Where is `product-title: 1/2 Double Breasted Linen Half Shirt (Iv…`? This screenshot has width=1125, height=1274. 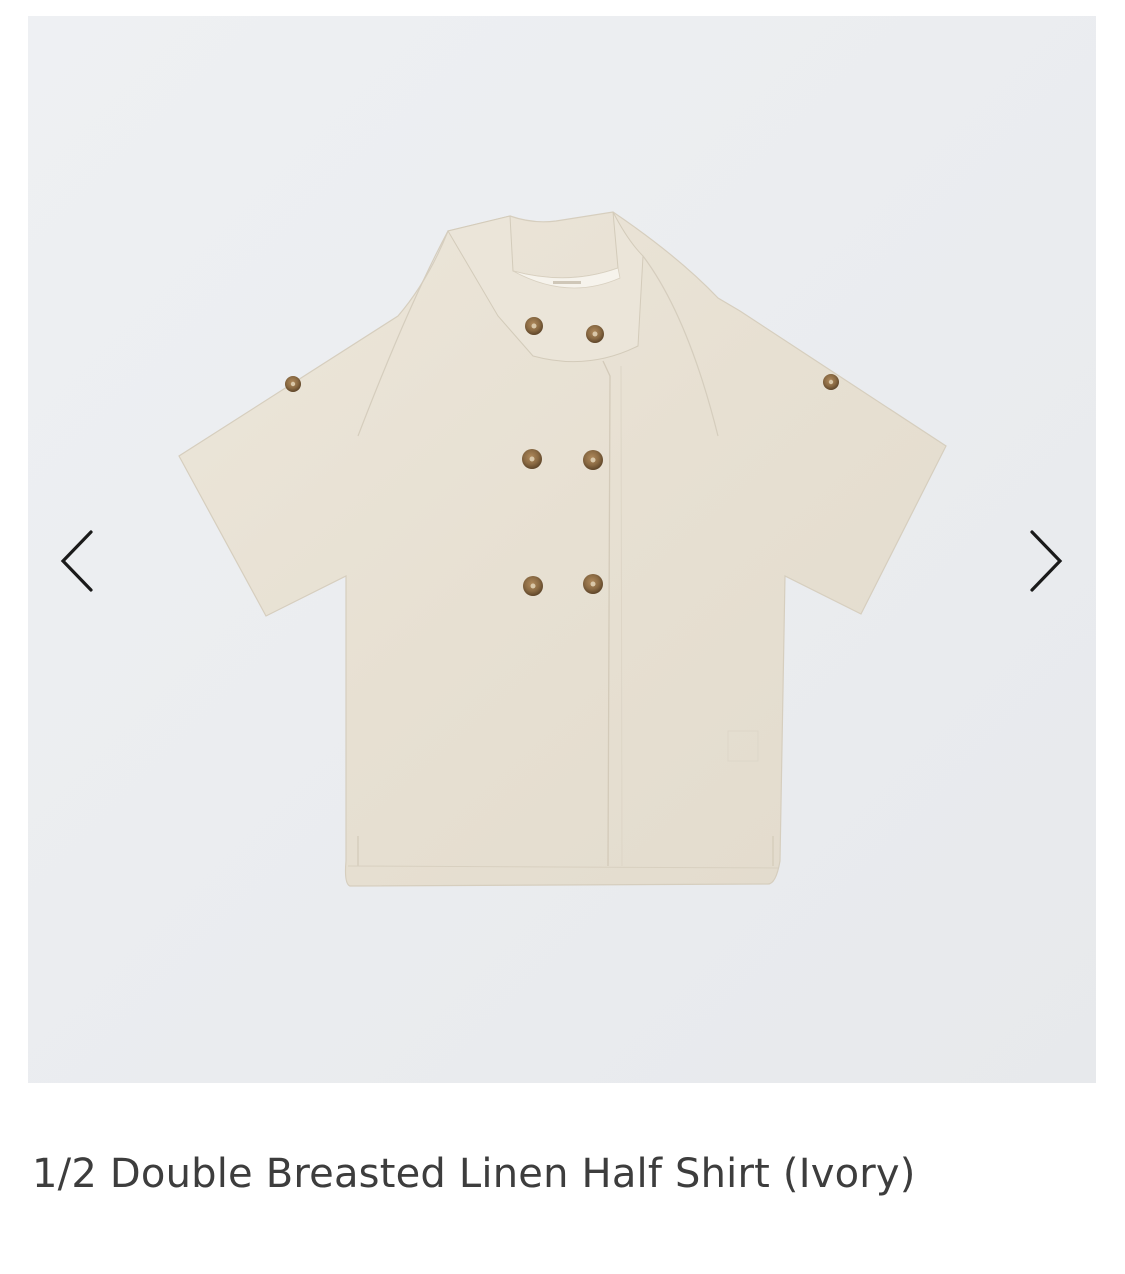 product-title: 1/2 Double Breasted Linen Half Shirt (Iv… is located at coordinates (474, 1174).